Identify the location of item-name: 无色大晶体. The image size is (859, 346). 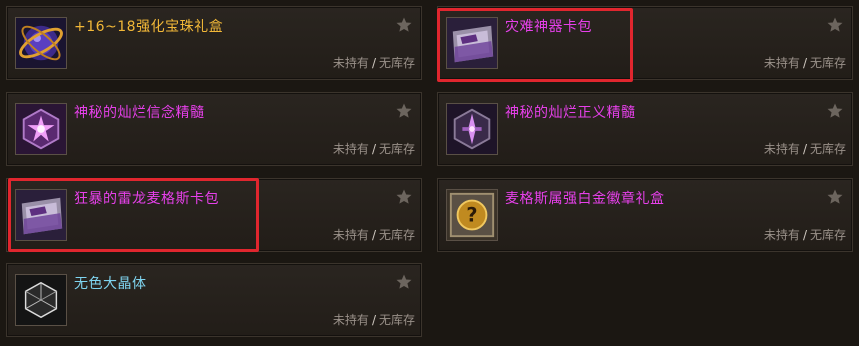
(110, 284).